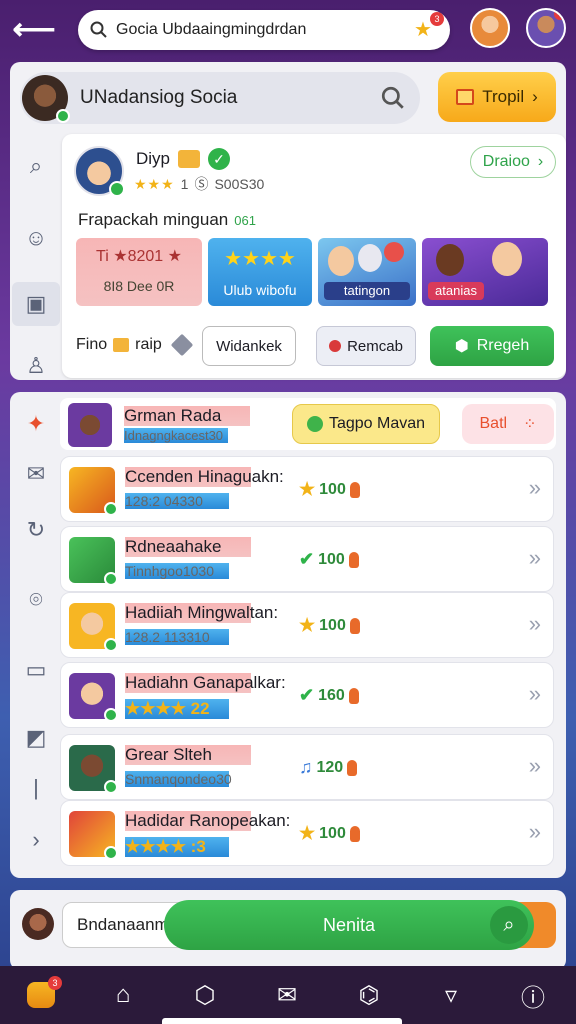 The height and width of the screenshot is (1024, 576). Describe the element at coordinates (36, 366) in the screenshot. I see `profile-icon: ♙` at that location.